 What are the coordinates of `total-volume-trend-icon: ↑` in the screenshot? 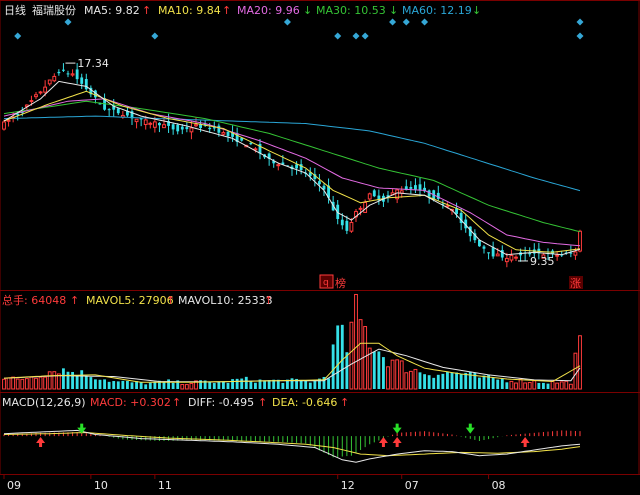 It's located at (74, 300).